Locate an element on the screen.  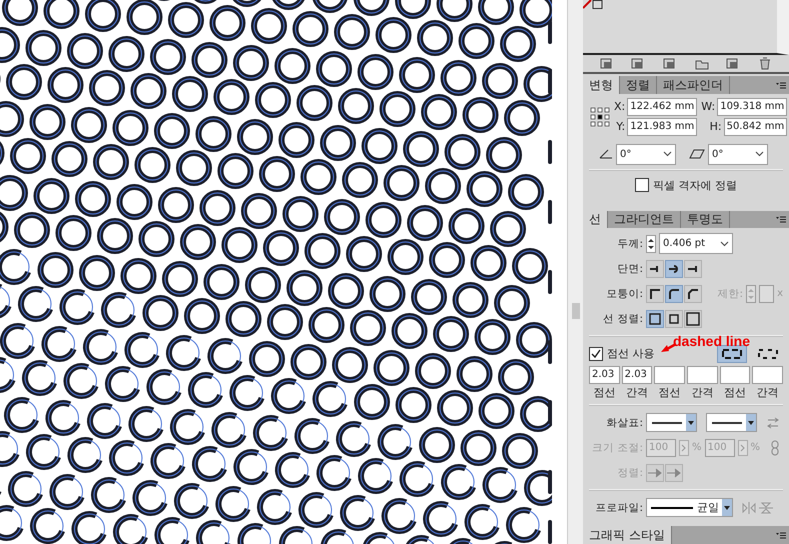
field-label: 크기 조절: is located at coordinates (617, 447).